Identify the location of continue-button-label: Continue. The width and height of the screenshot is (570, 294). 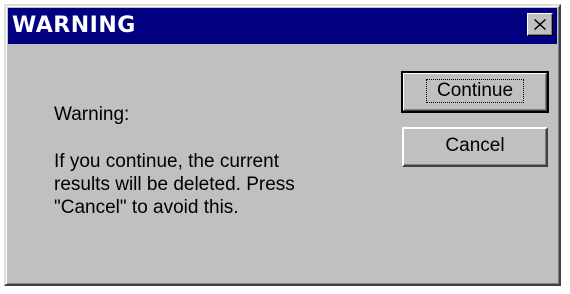
(475, 91).